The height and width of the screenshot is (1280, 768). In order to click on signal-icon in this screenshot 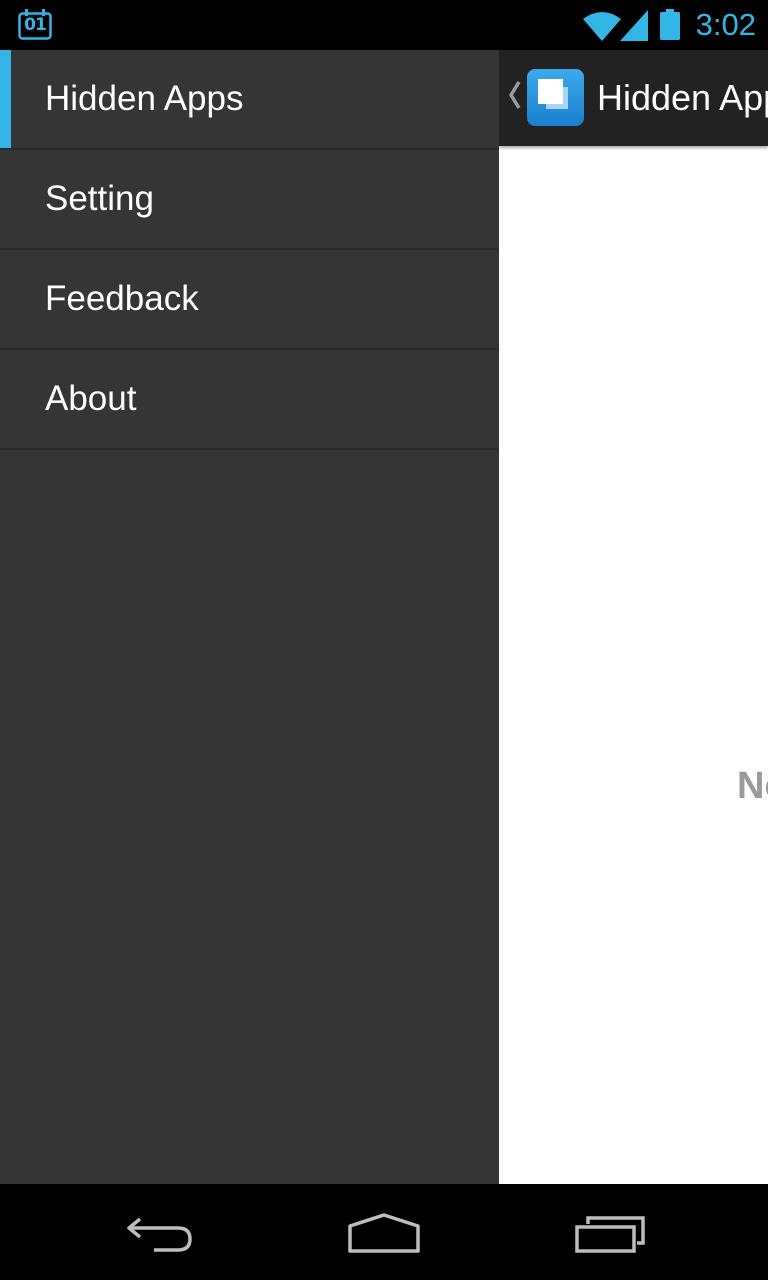, I will do `click(634, 25)`.